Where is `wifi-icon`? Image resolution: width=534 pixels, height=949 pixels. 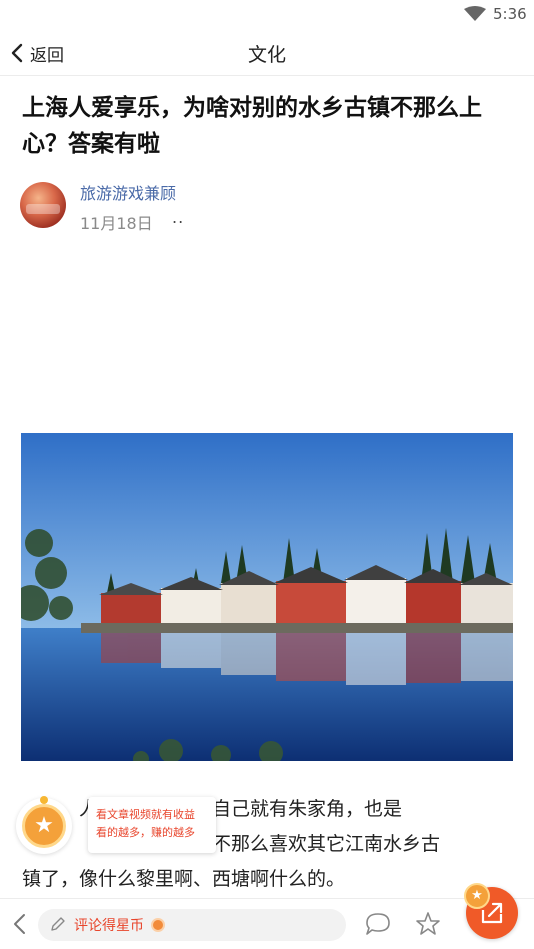
wifi-icon is located at coordinates (475, 13).